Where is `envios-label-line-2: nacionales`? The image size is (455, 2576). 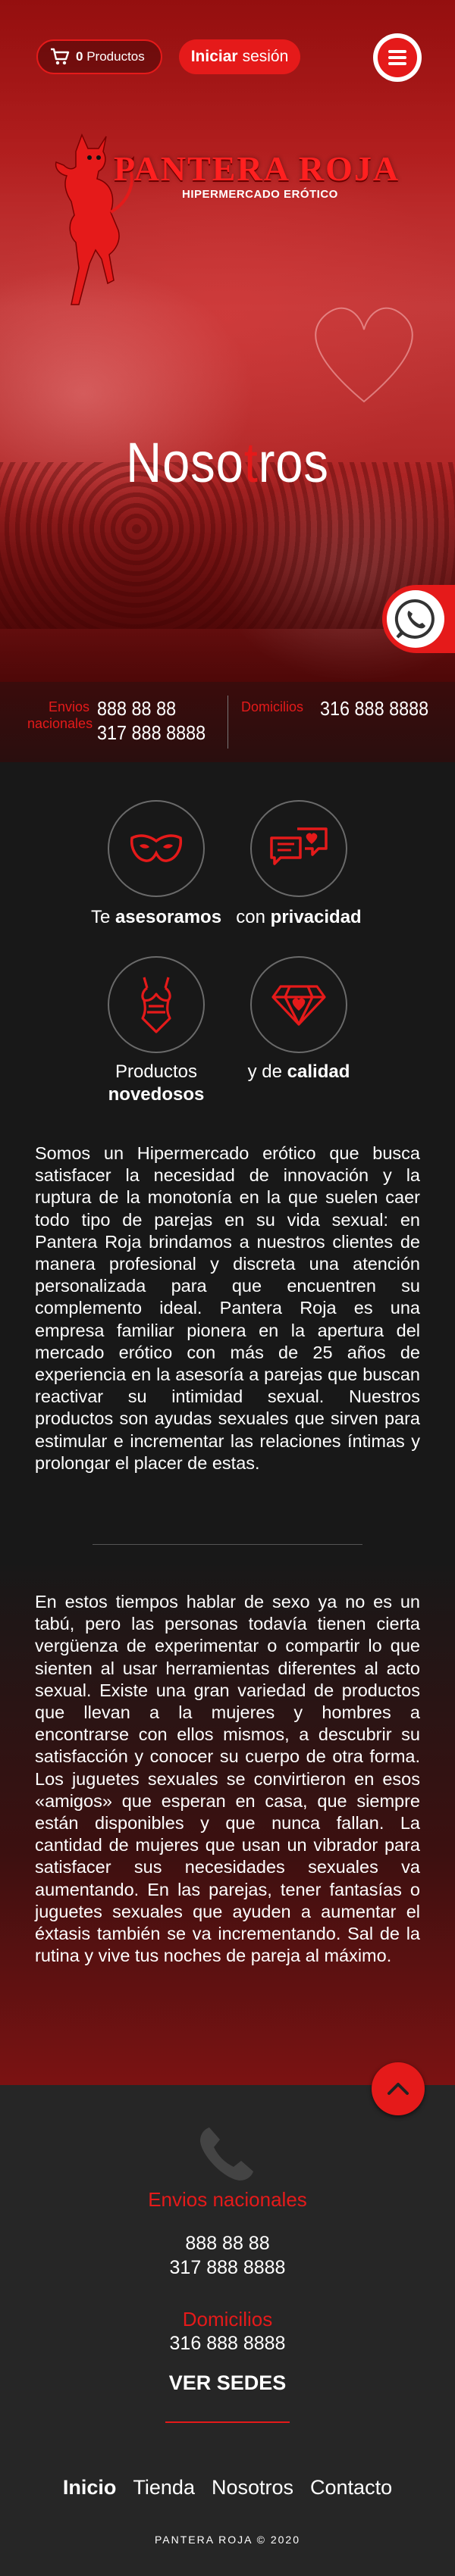 envios-label-line-2: nacionales is located at coordinates (60, 723).